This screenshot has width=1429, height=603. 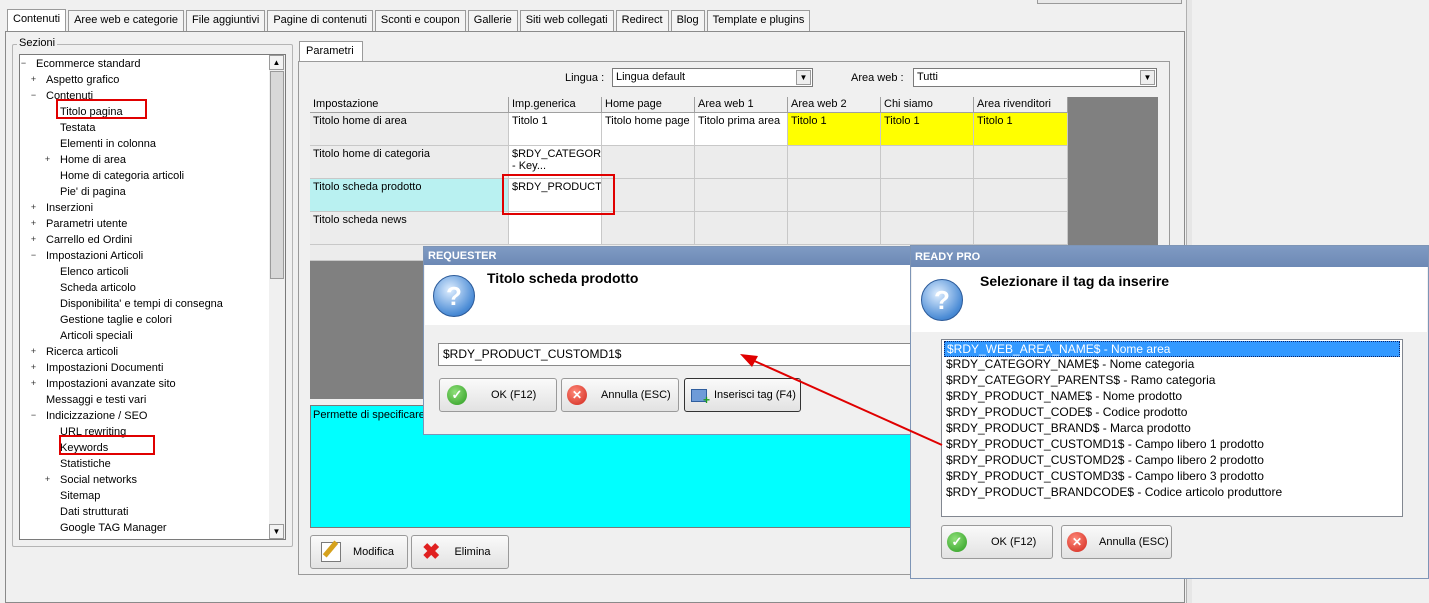 I want to click on tag-list-item: $RDY_PRODUCT_BRAND$ - Marca prodotto, so click(x=1067, y=429).